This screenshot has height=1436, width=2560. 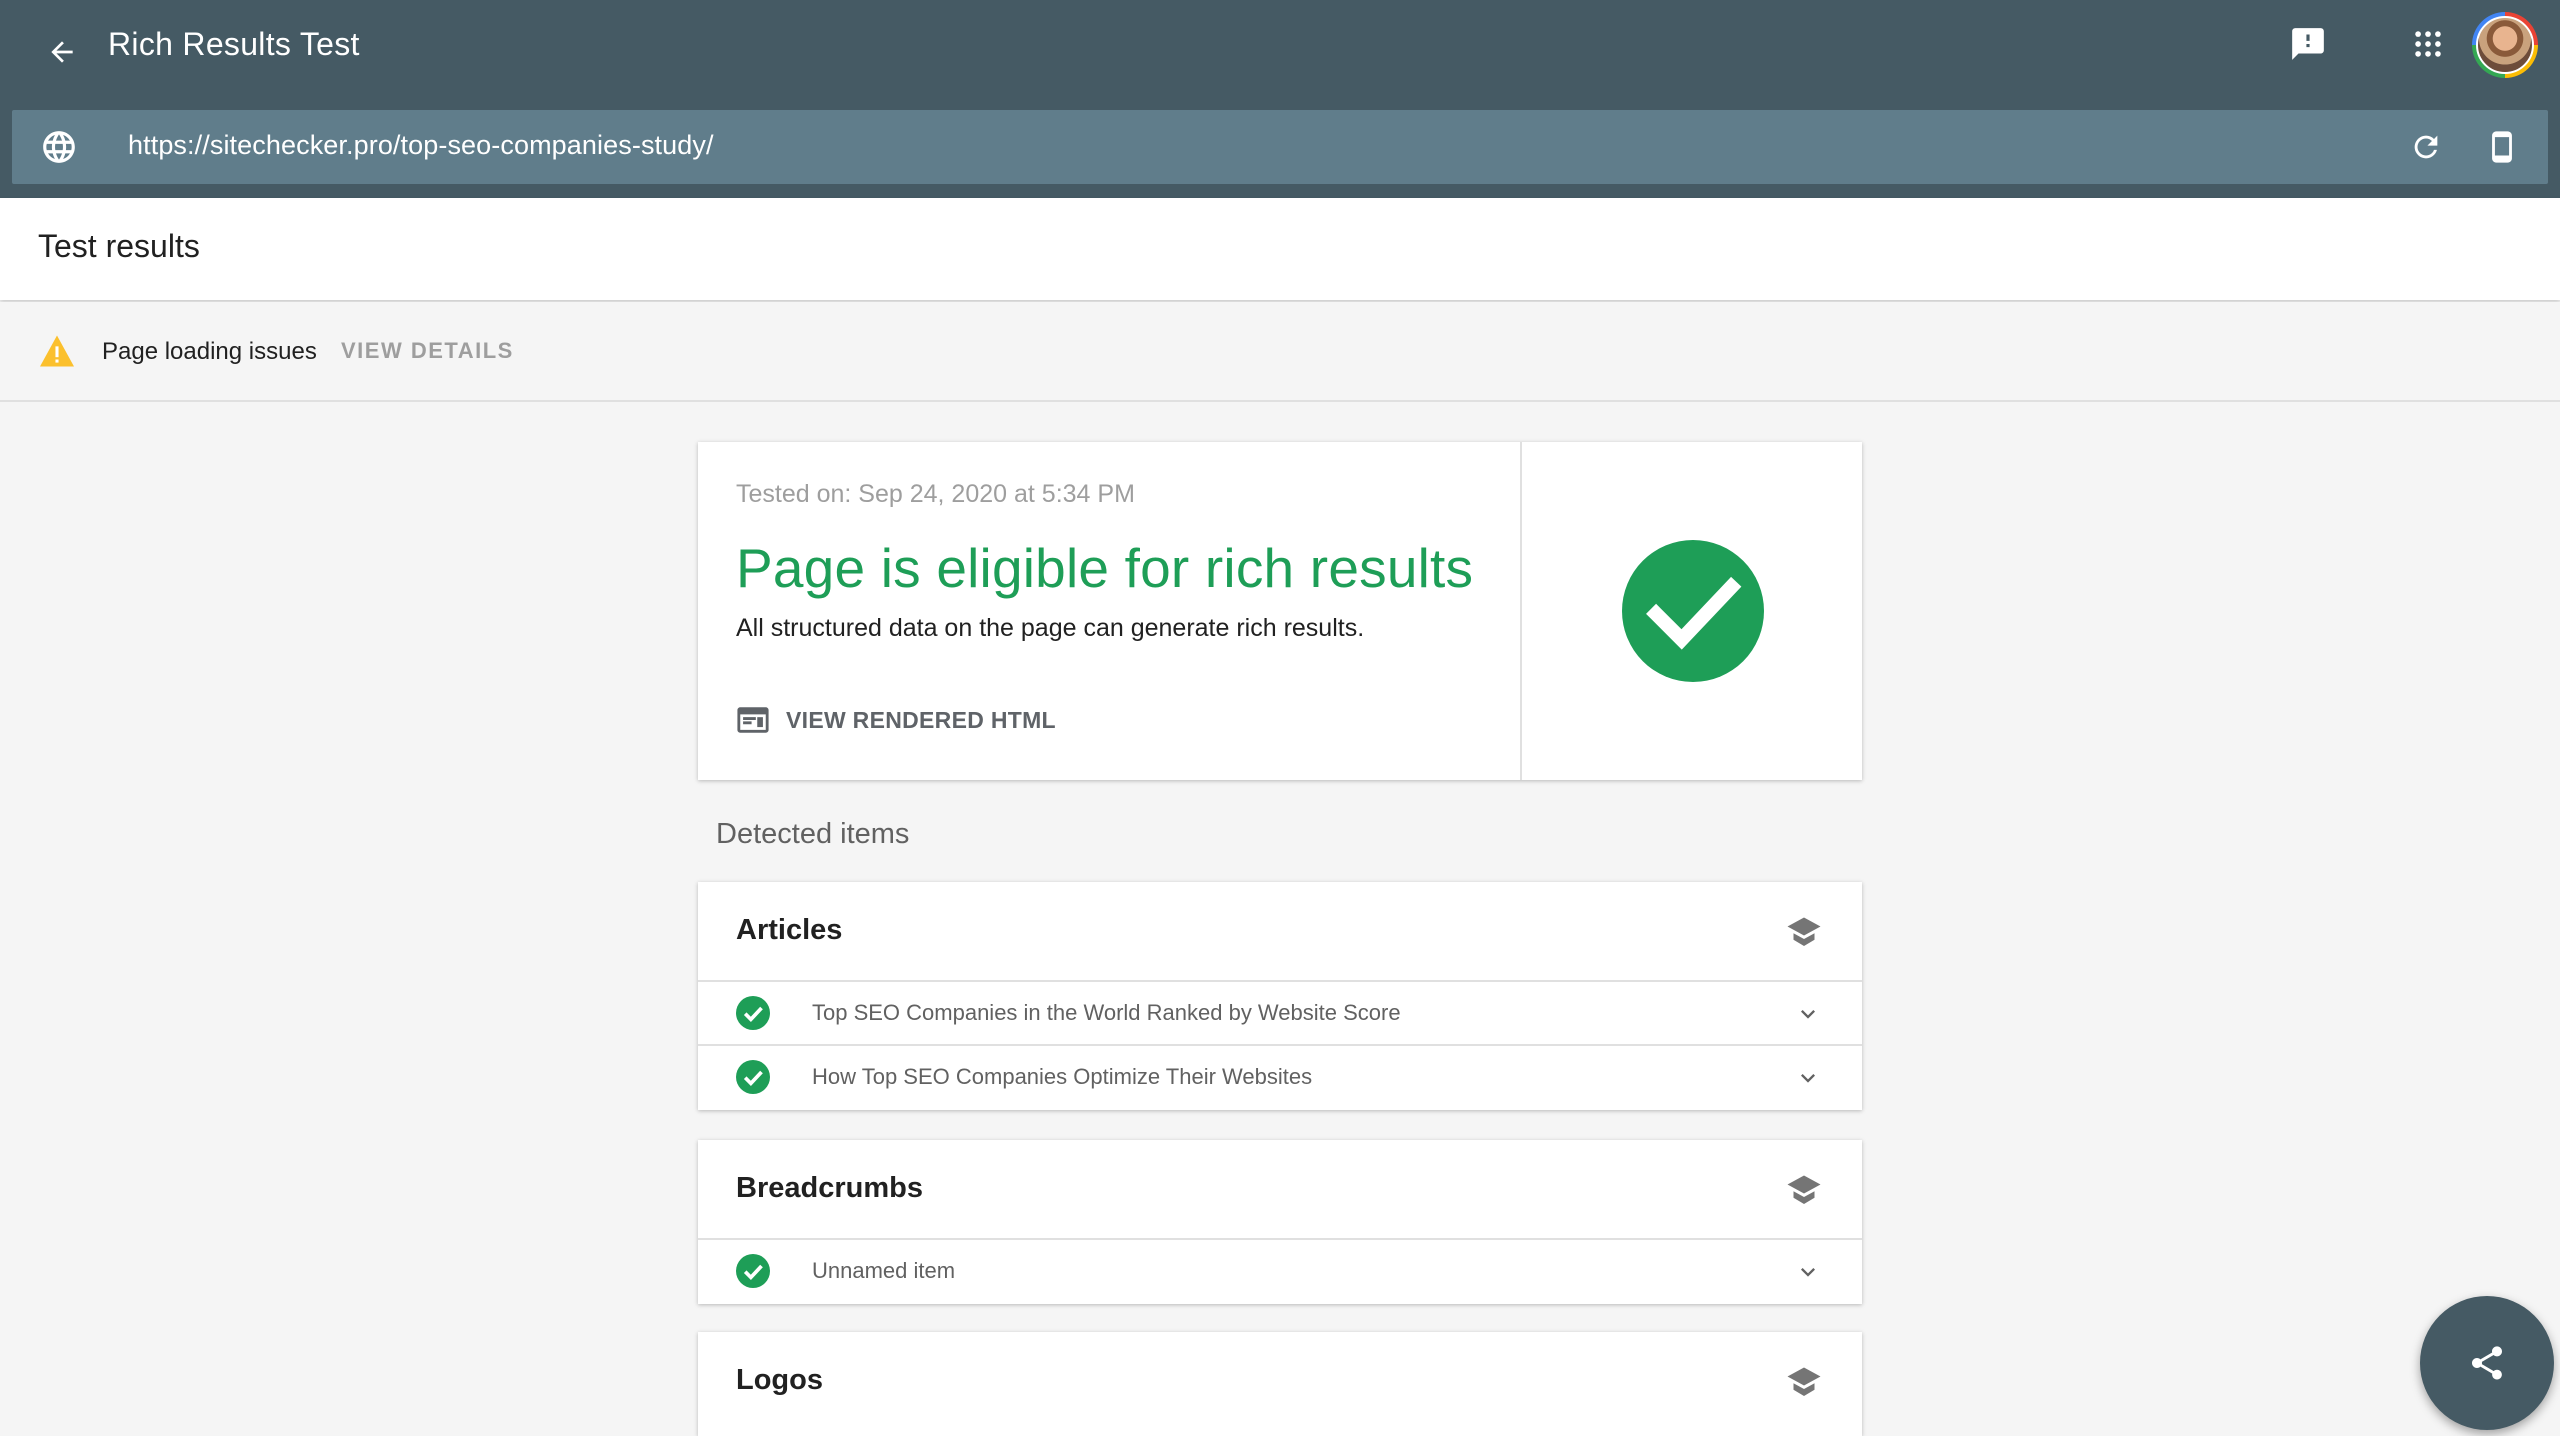 What do you see at coordinates (921, 719) in the screenshot?
I see `view-rendered-html-label: VIEW RENDERED HTML` at bounding box center [921, 719].